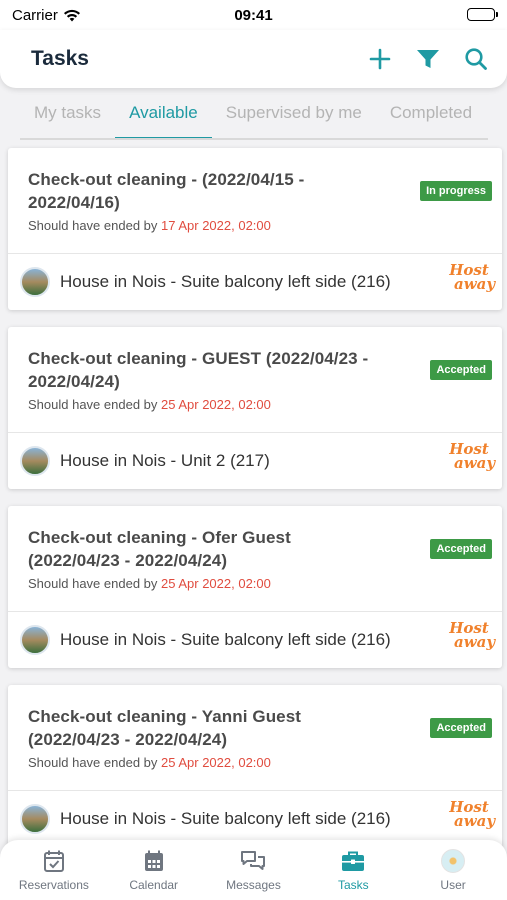 The image size is (507, 900). What do you see at coordinates (294, 115) in the screenshot?
I see `tab-supervised-by-me: Supervised by me` at bounding box center [294, 115].